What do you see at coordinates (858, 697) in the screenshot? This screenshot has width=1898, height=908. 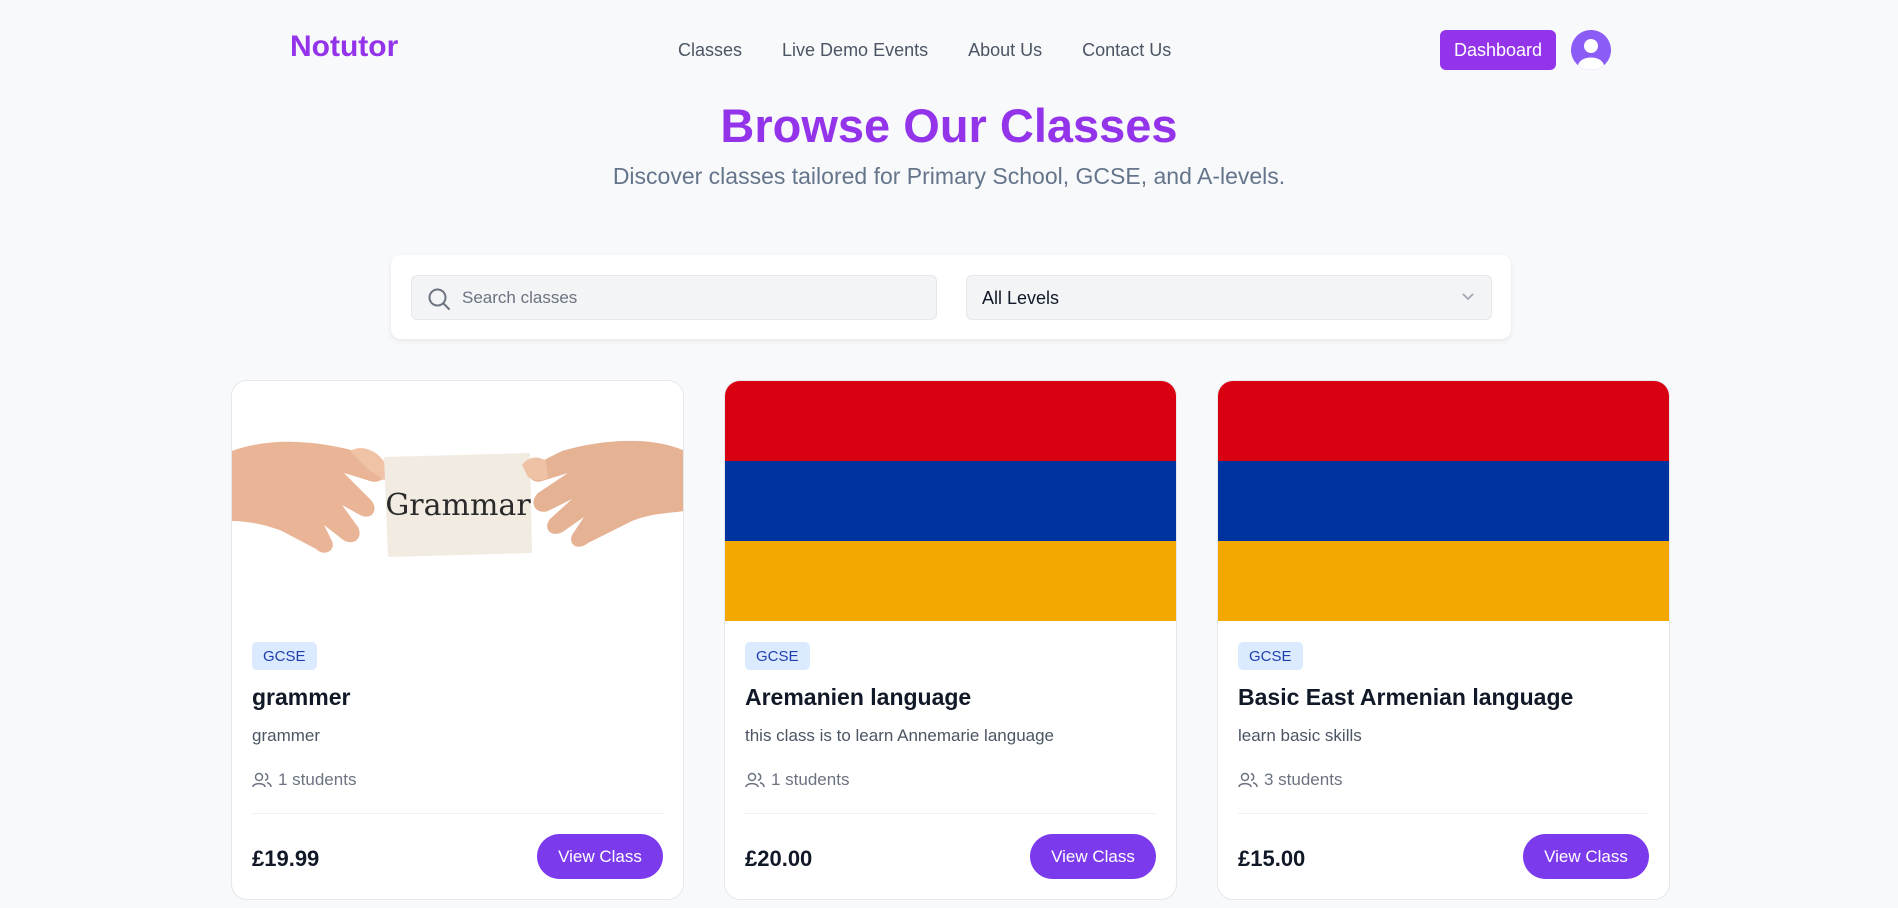 I see `class-title: Aremanien language` at bounding box center [858, 697].